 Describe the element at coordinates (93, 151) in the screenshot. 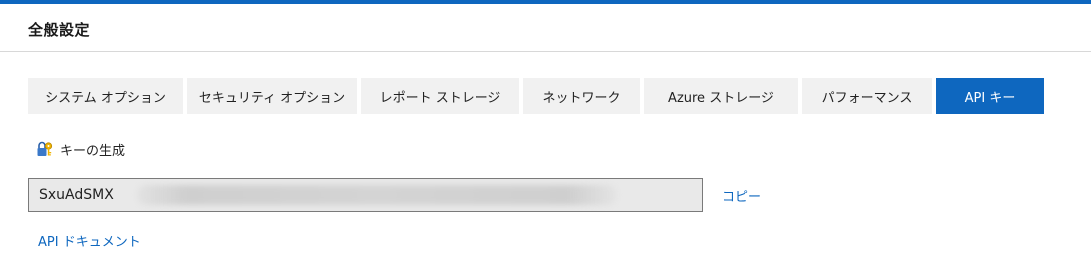

I see `generate-key-label: キーの生成` at that location.